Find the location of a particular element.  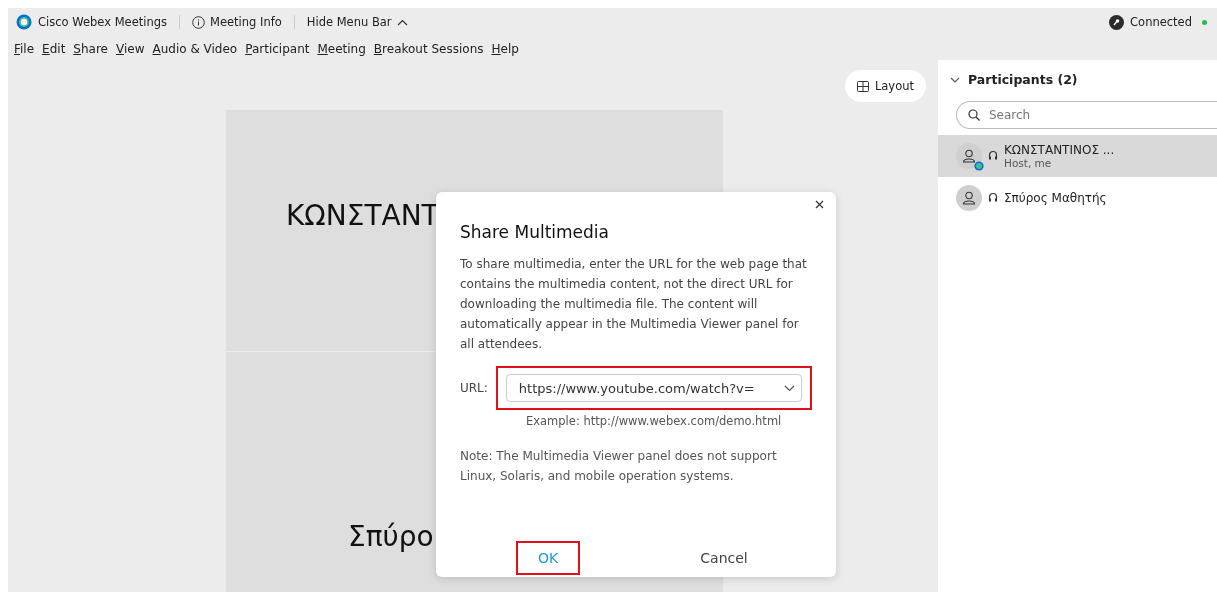

cancel-button: Cancel is located at coordinates (724, 558).